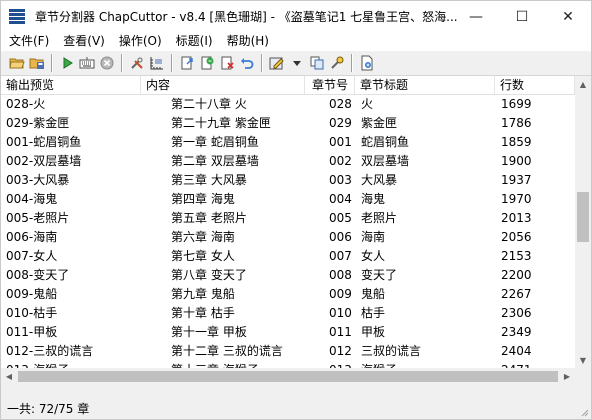 The width and height of the screenshot is (592, 420). What do you see at coordinates (203, 199) in the screenshot?
I see `cell-content: 第四章 海鬼` at bounding box center [203, 199].